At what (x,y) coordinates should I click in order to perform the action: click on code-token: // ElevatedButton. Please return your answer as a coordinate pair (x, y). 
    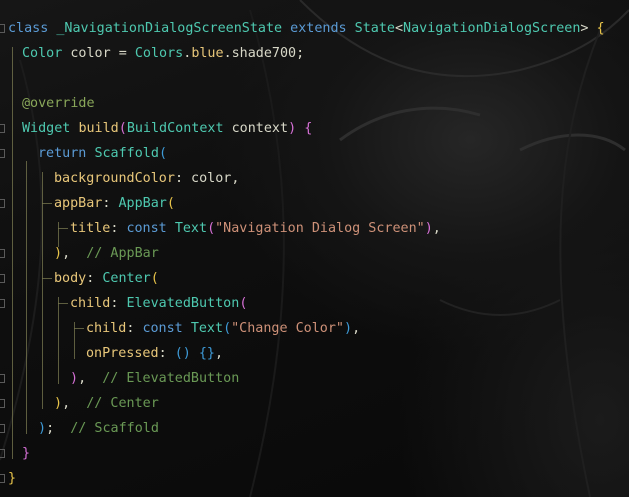
    Looking at the image, I should click on (171, 378).